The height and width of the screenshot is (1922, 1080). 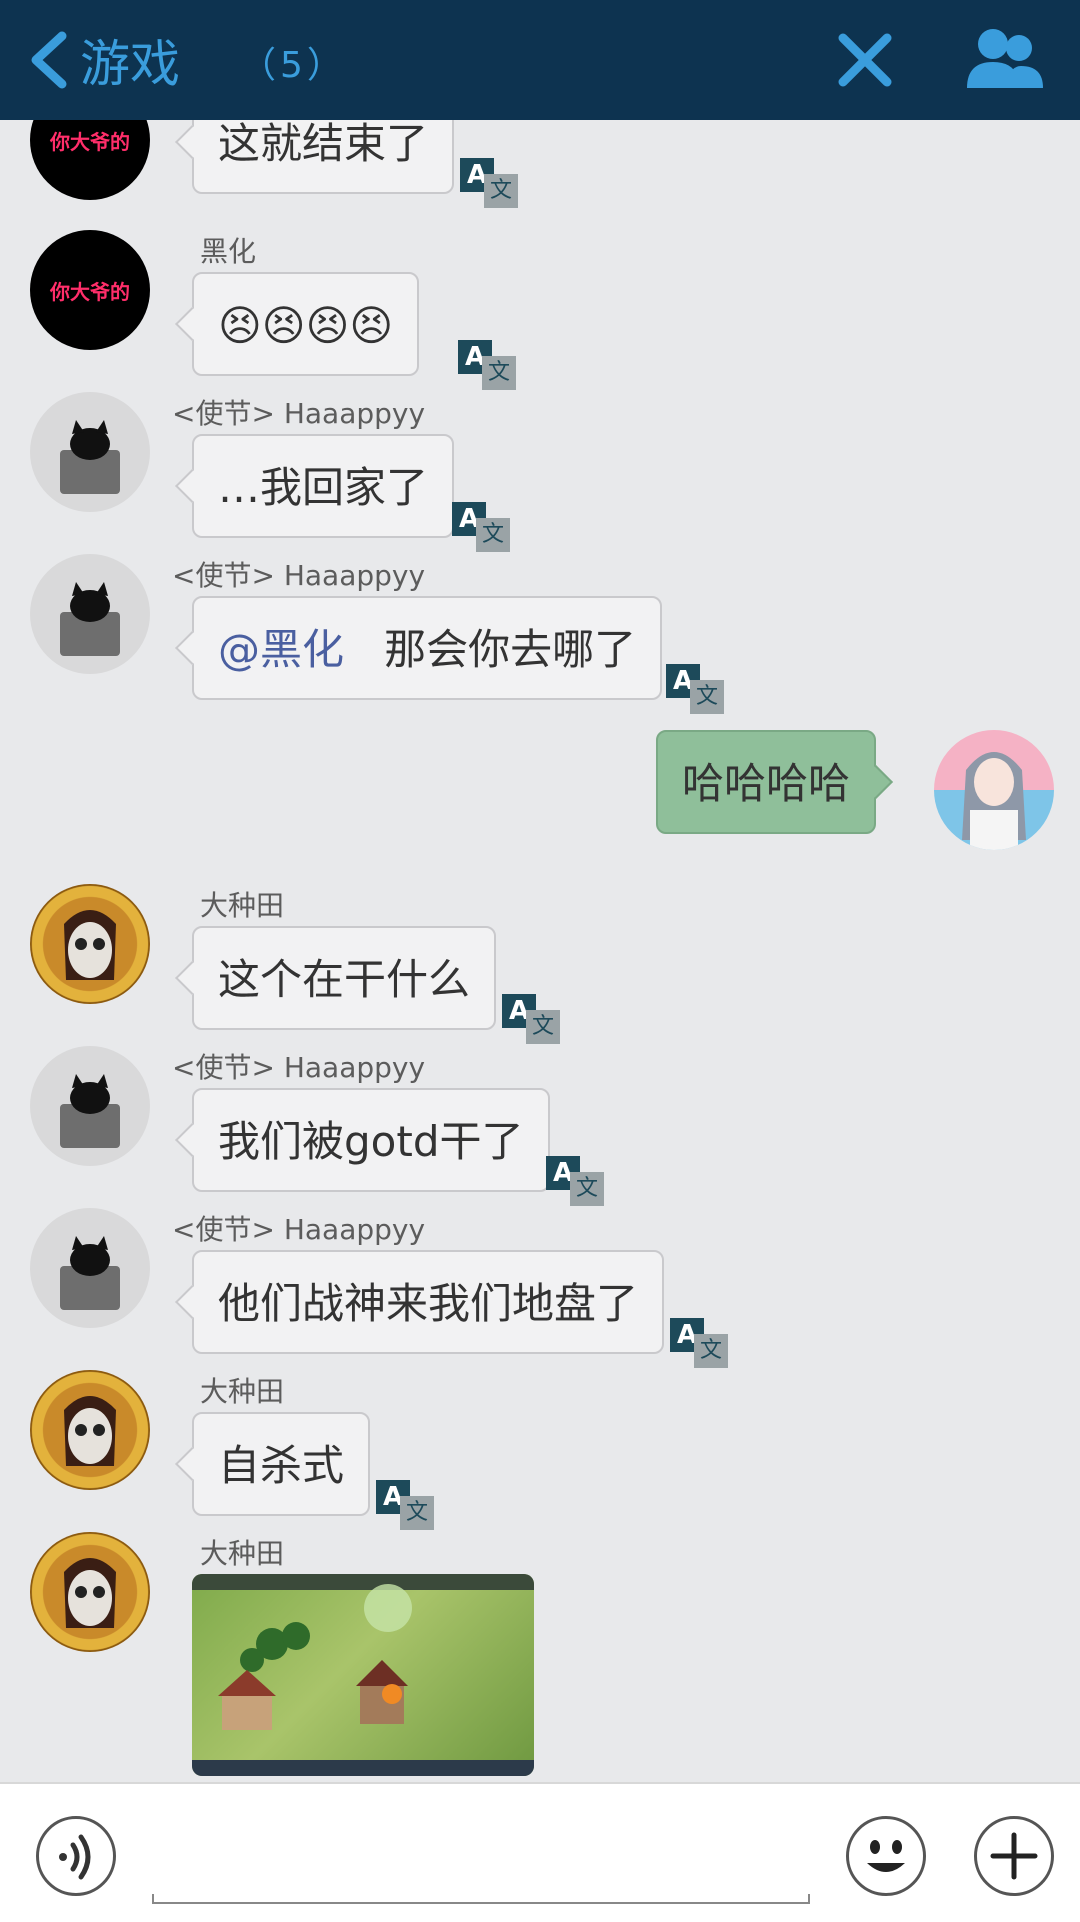 I want to click on game-screenshot-image, so click(x=363, y=1675).